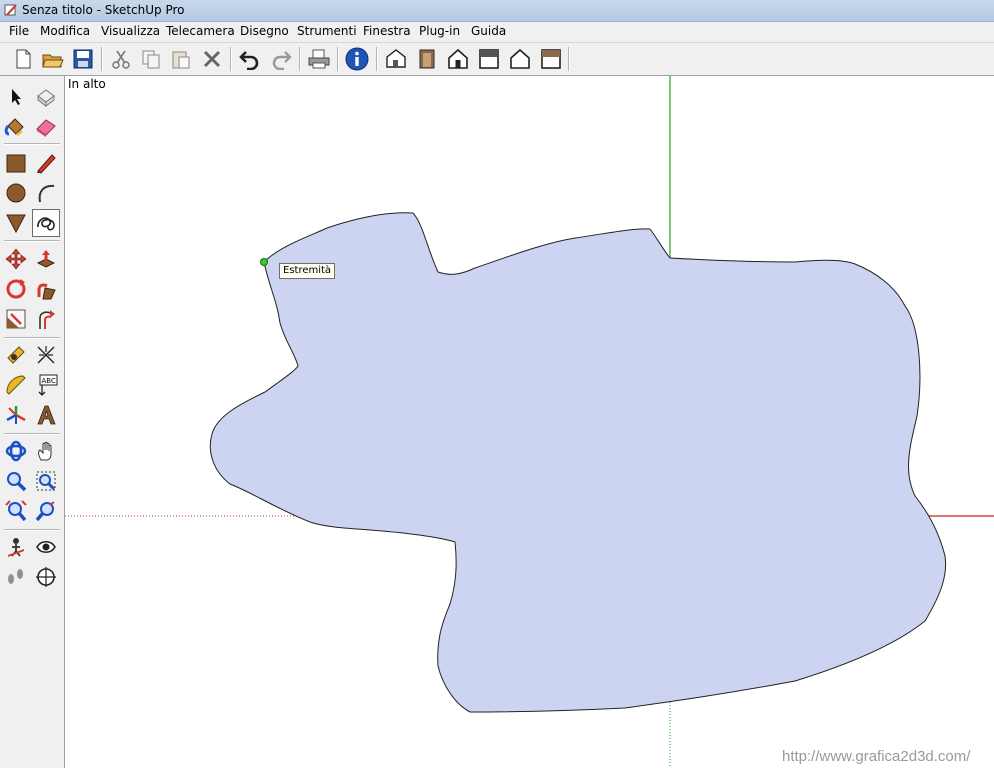  Describe the element at coordinates (46, 223) in the screenshot. I see `freehand-icon` at that location.